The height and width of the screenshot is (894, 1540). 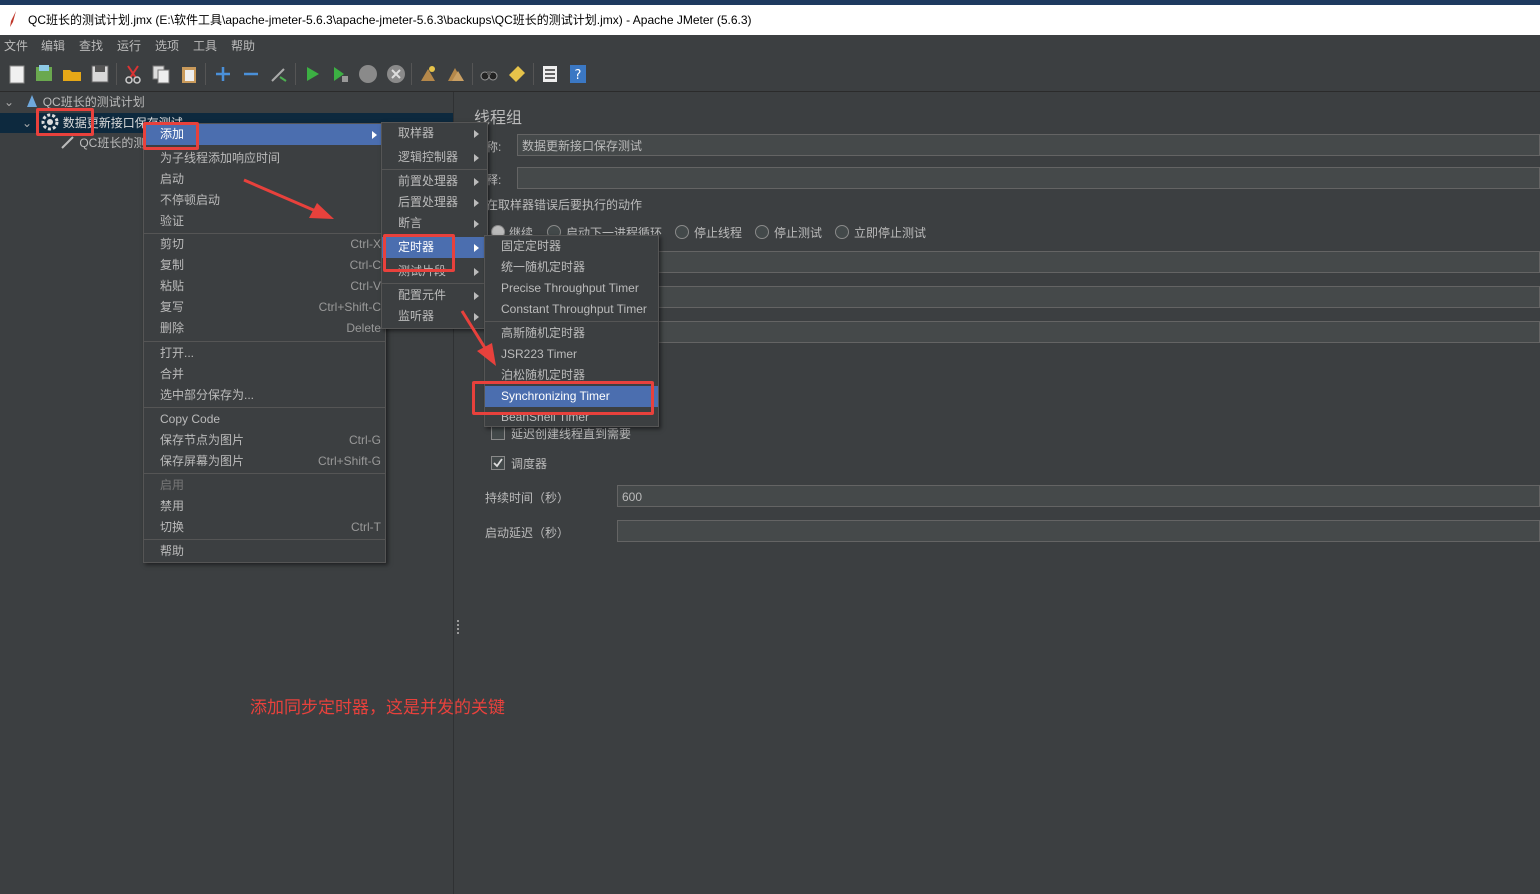 I want to click on arrow-to-timer-icon, so click(x=288, y=198).